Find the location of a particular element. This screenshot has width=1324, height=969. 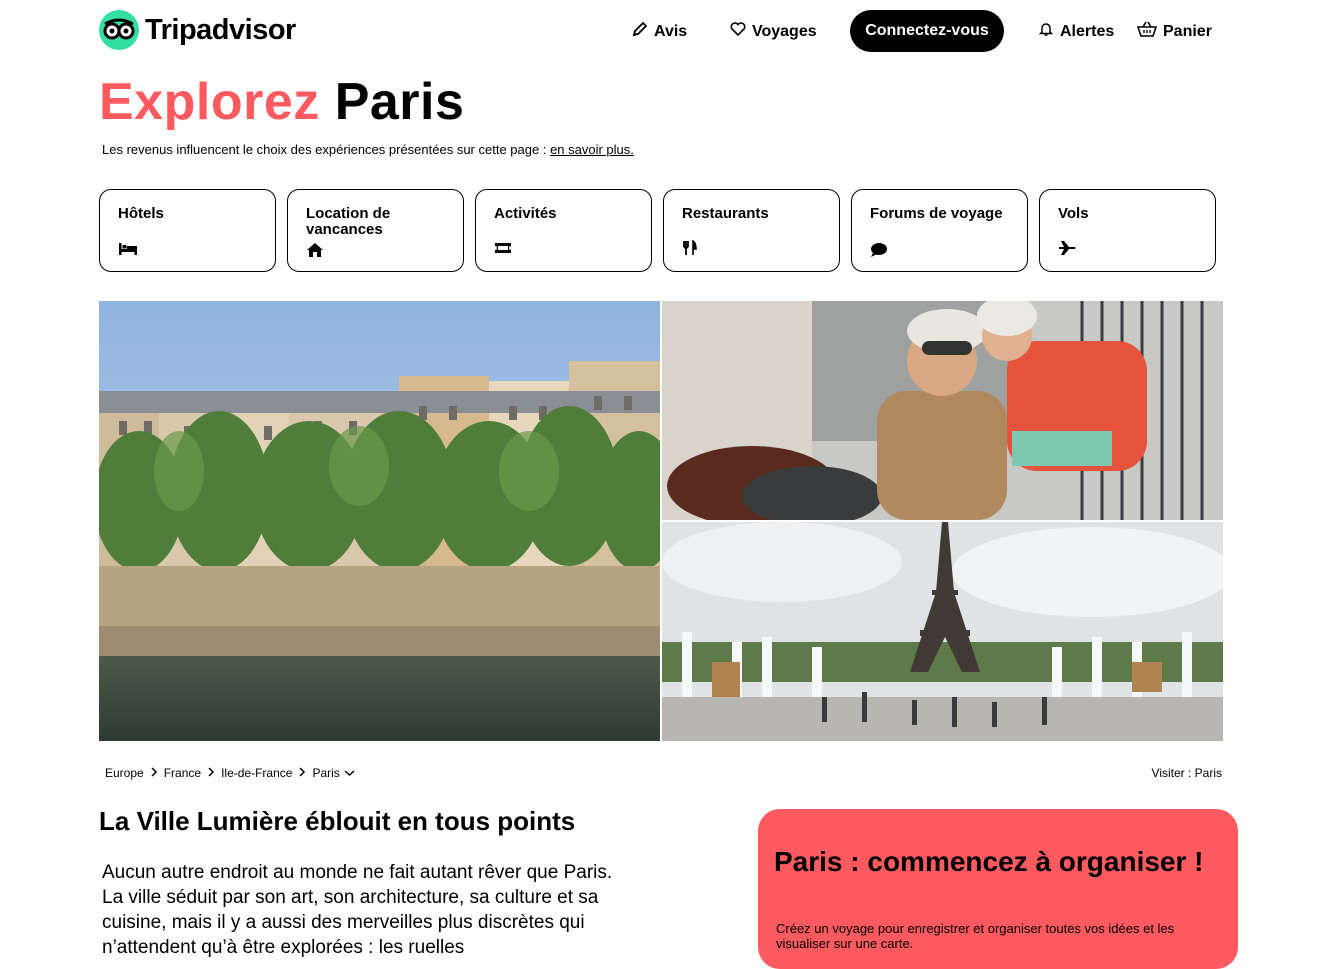

category-flights: Vols is located at coordinates (1127, 230).